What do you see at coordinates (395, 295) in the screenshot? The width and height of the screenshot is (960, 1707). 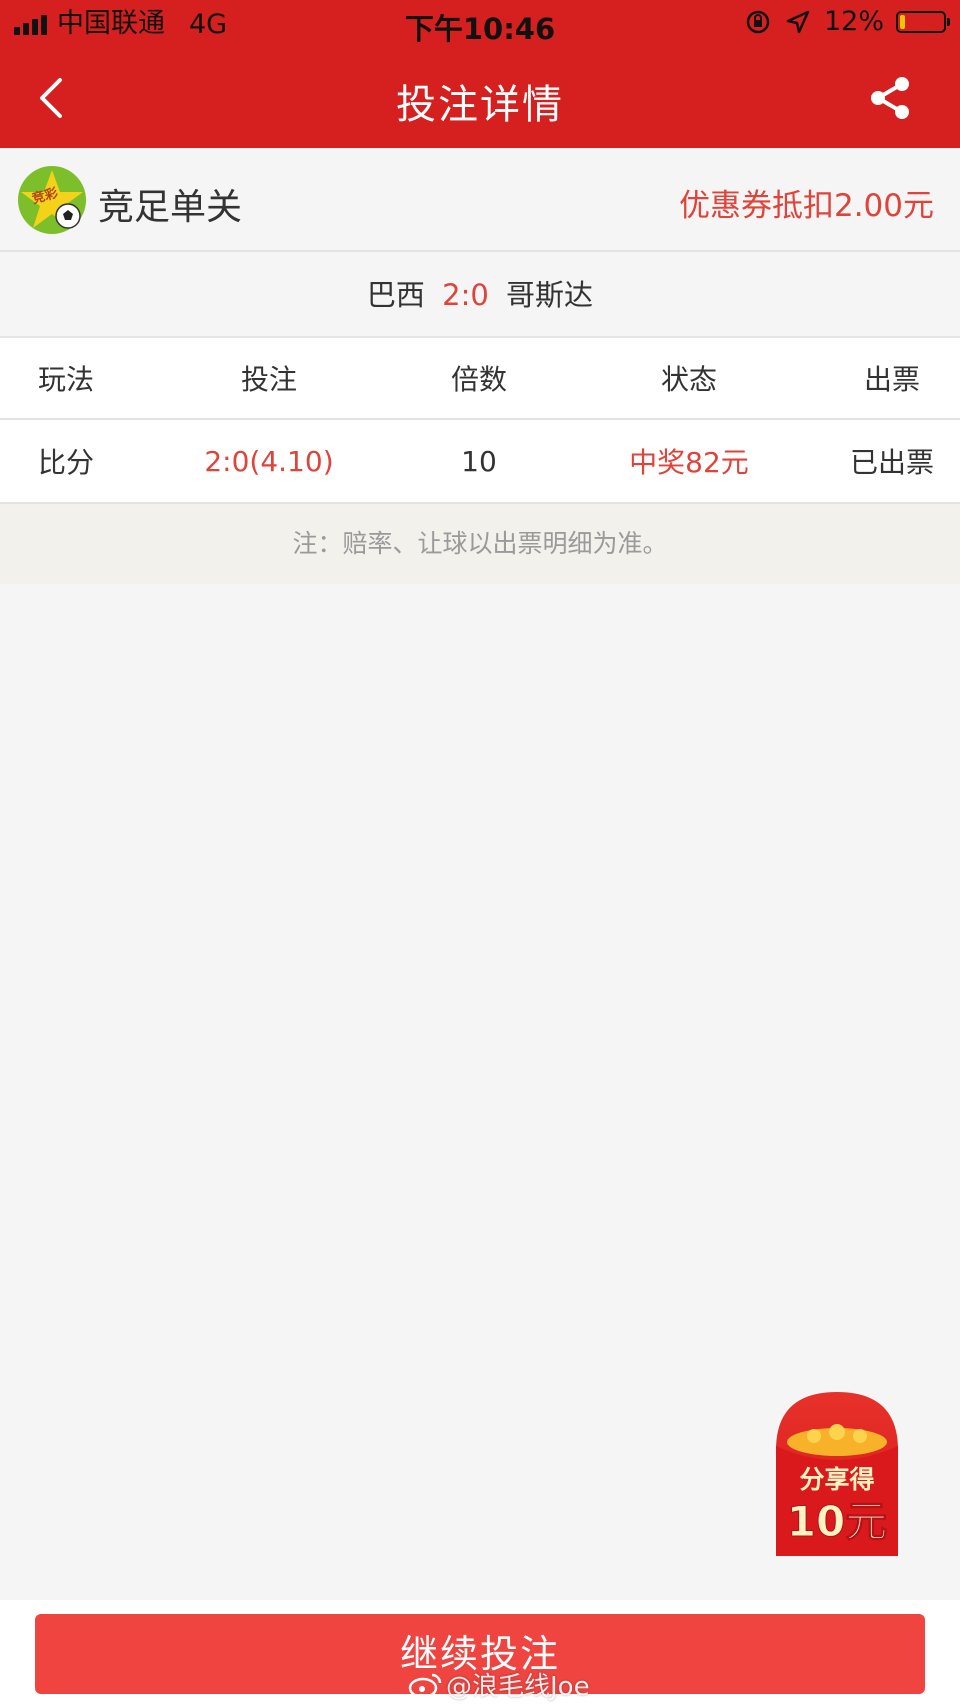 I see `home-team: 巴西` at bounding box center [395, 295].